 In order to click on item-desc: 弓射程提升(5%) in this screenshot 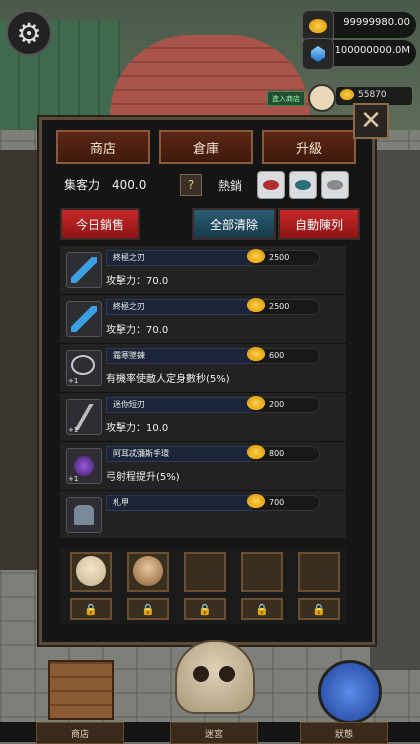, I will do `click(143, 477)`.